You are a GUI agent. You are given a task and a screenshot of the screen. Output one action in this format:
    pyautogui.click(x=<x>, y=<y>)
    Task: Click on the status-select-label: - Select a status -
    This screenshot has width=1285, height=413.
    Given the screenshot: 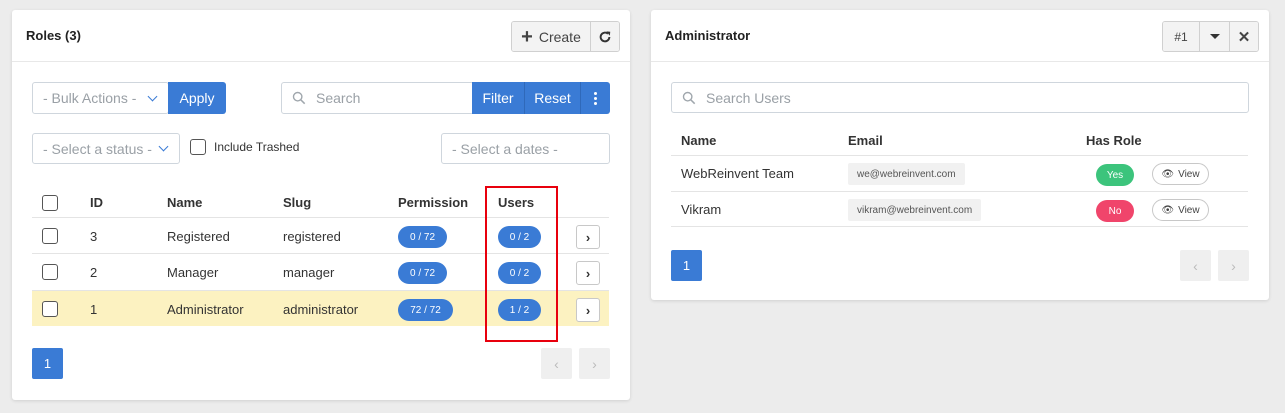 What is the action you would take?
    pyautogui.click(x=97, y=148)
    